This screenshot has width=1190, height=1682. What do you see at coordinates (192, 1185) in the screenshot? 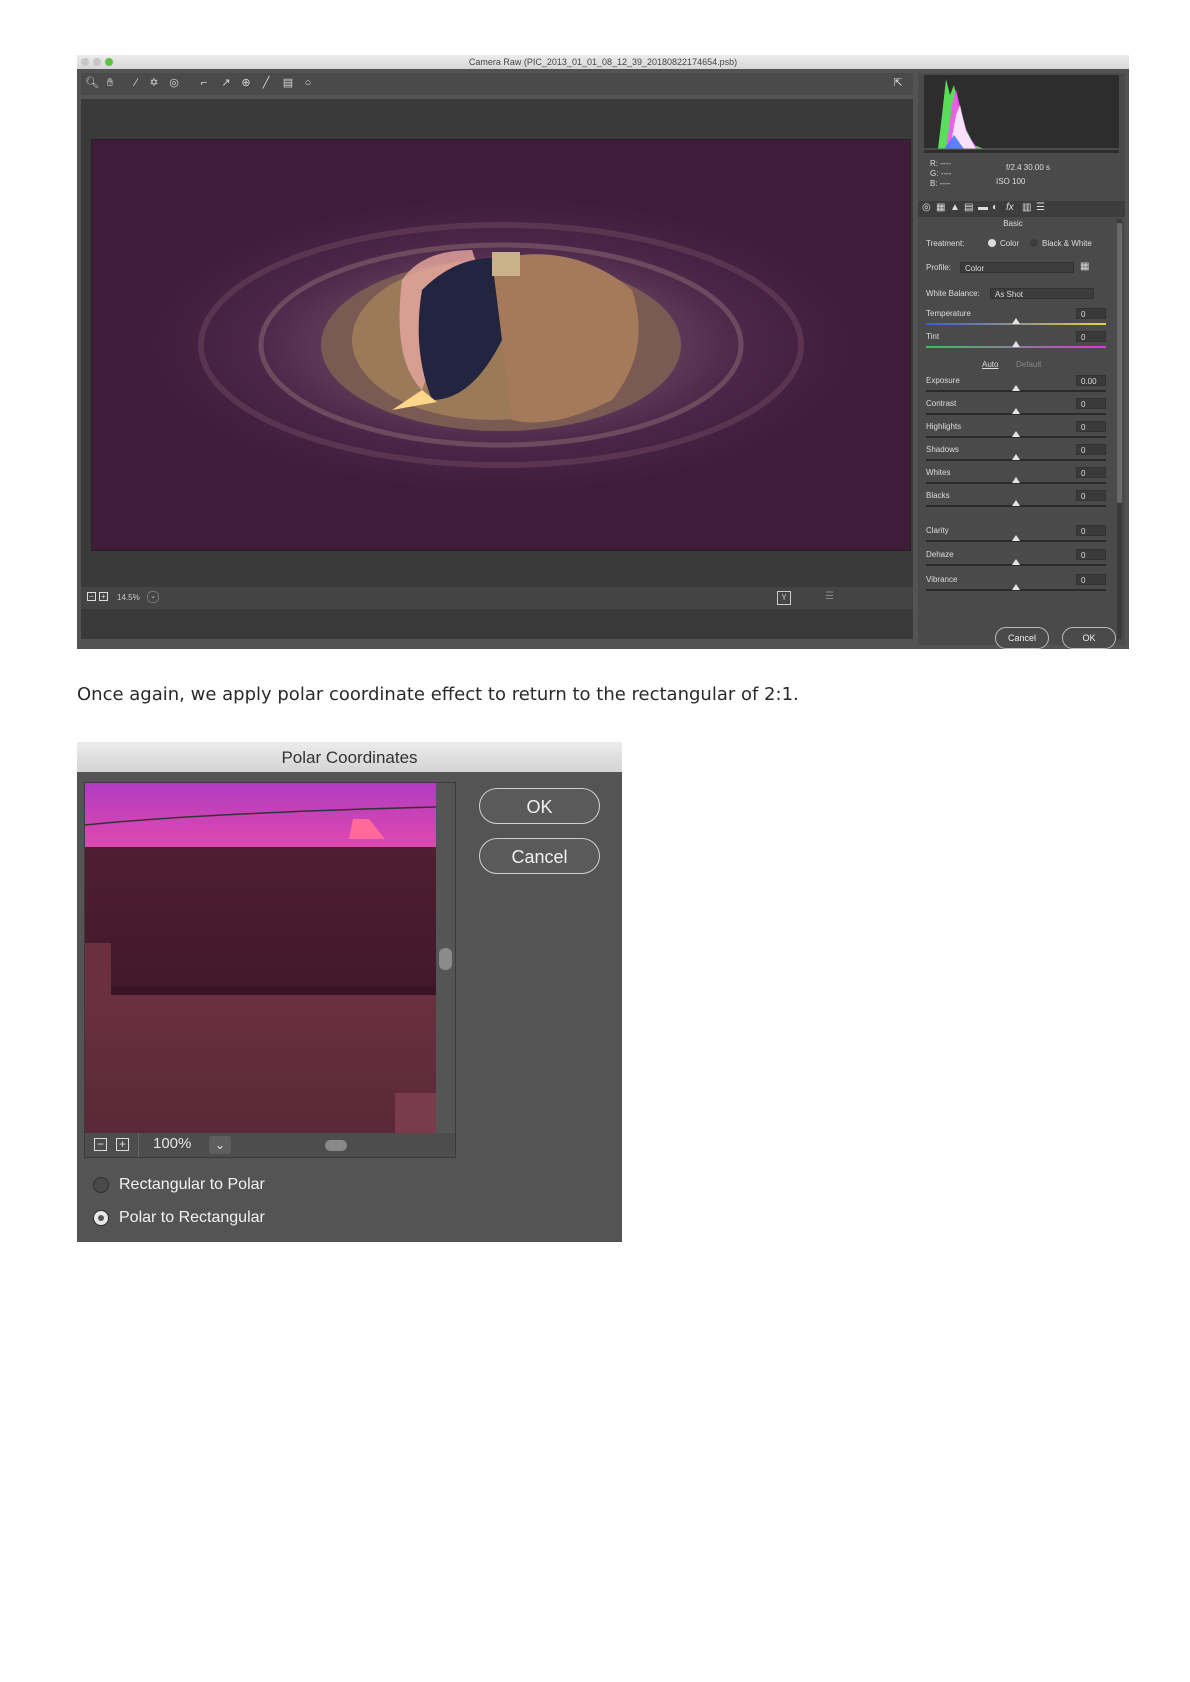
I see `option-label: Rectangular to Polar` at bounding box center [192, 1185].